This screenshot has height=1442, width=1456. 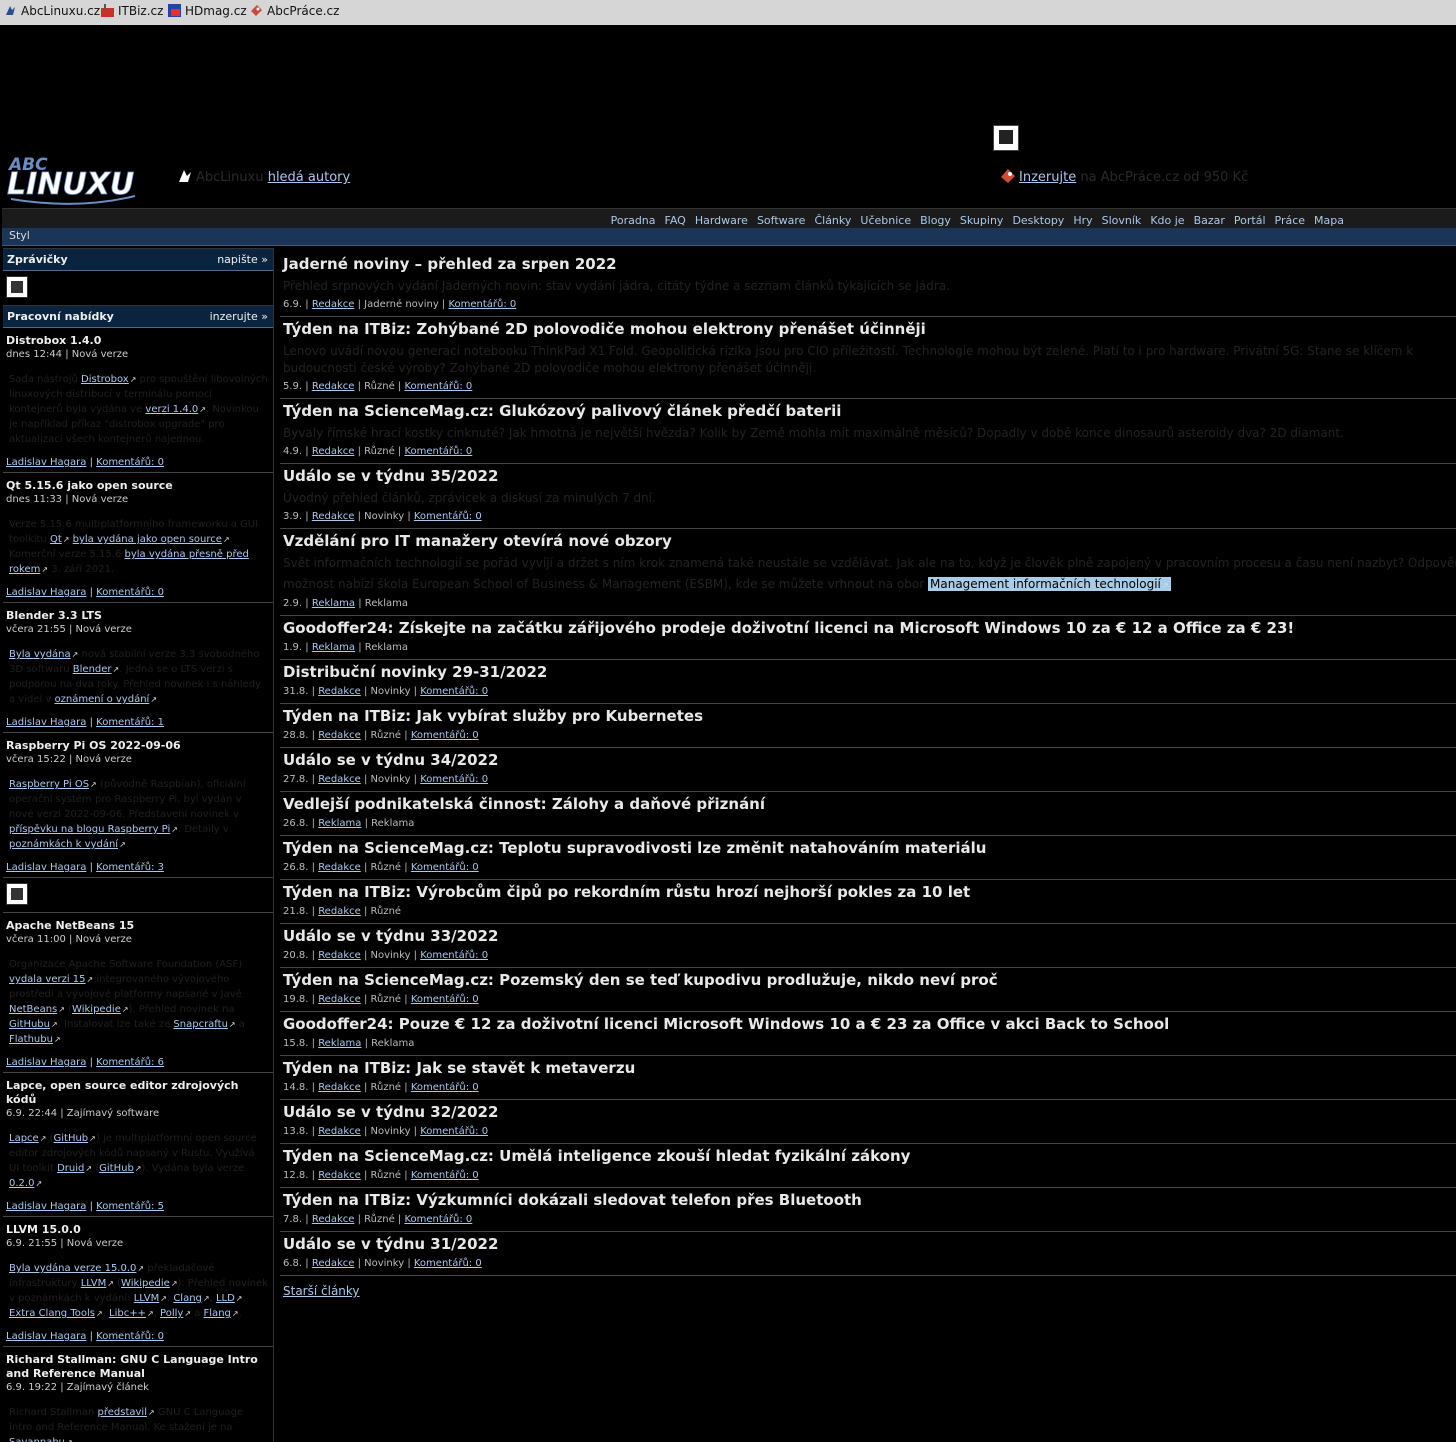 What do you see at coordinates (869, 671) in the screenshot?
I see `article-title: Distribuční novinky 29-31/2022` at bounding box center [869, 671].